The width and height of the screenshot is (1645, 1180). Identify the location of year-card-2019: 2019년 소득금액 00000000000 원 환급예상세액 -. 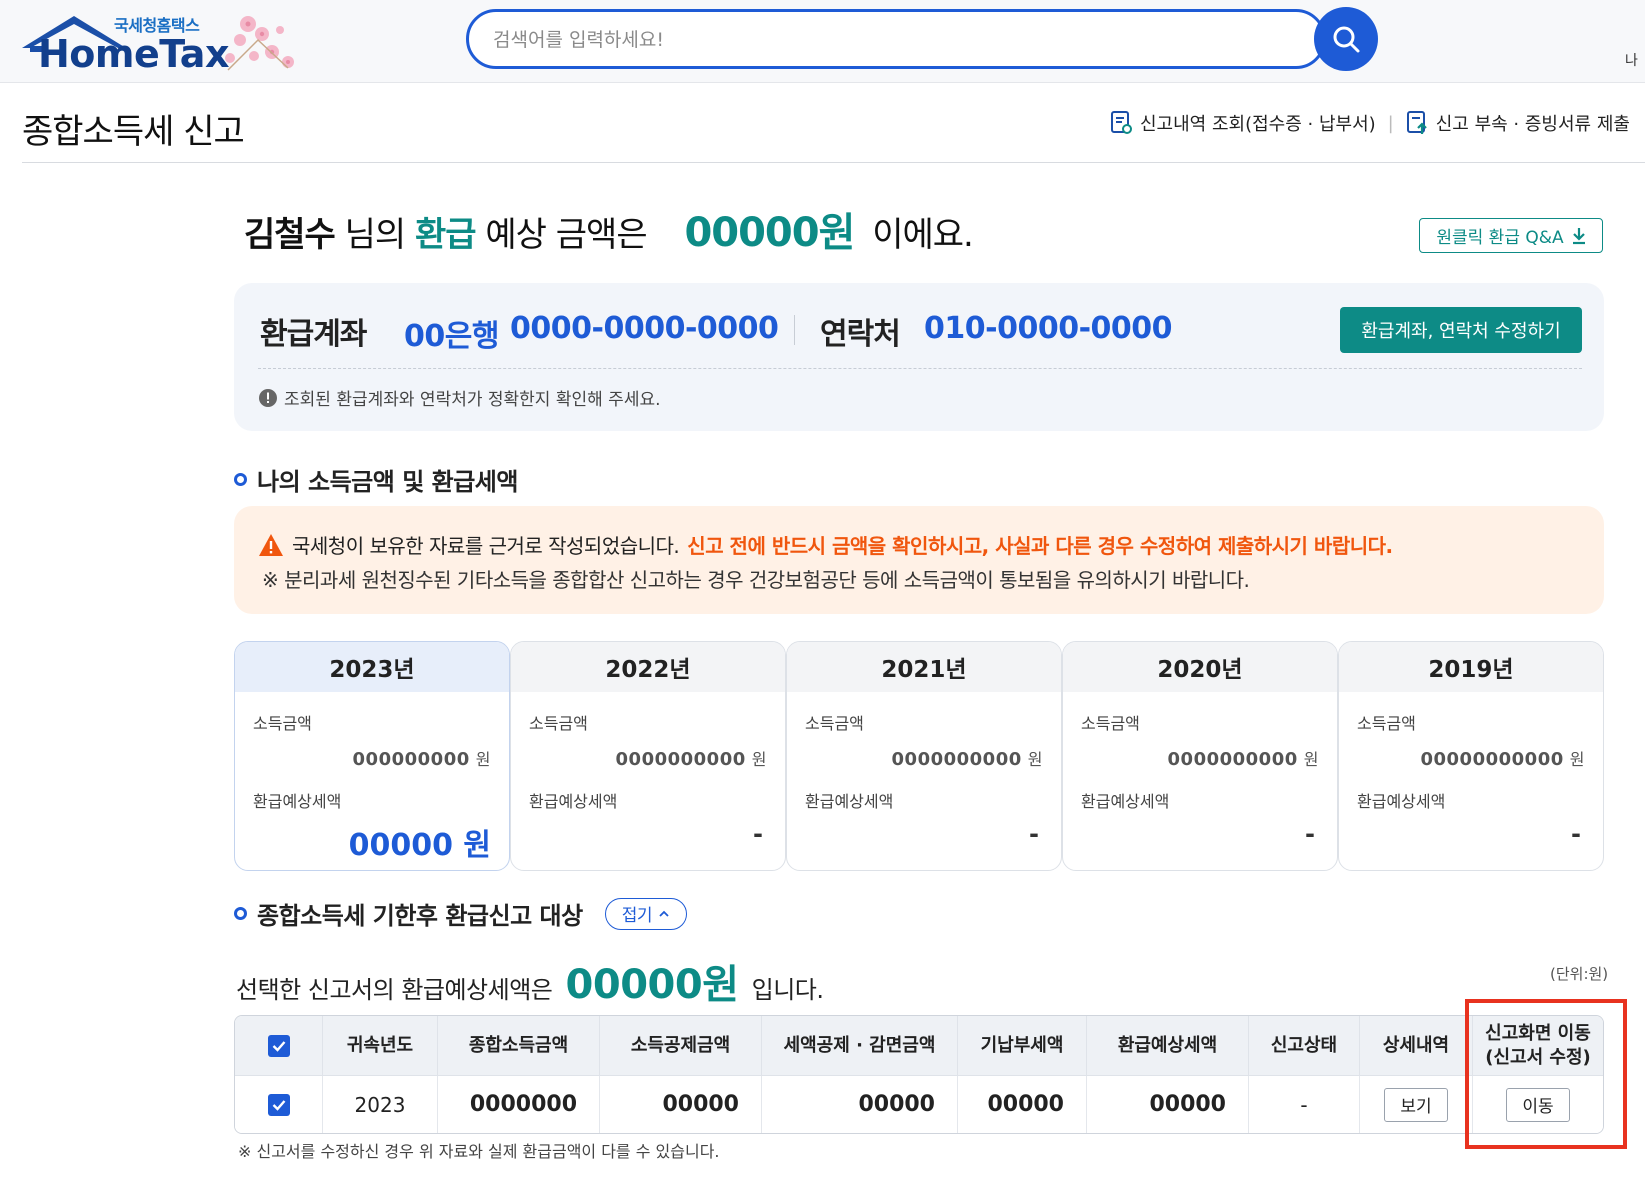
(1471, 756).